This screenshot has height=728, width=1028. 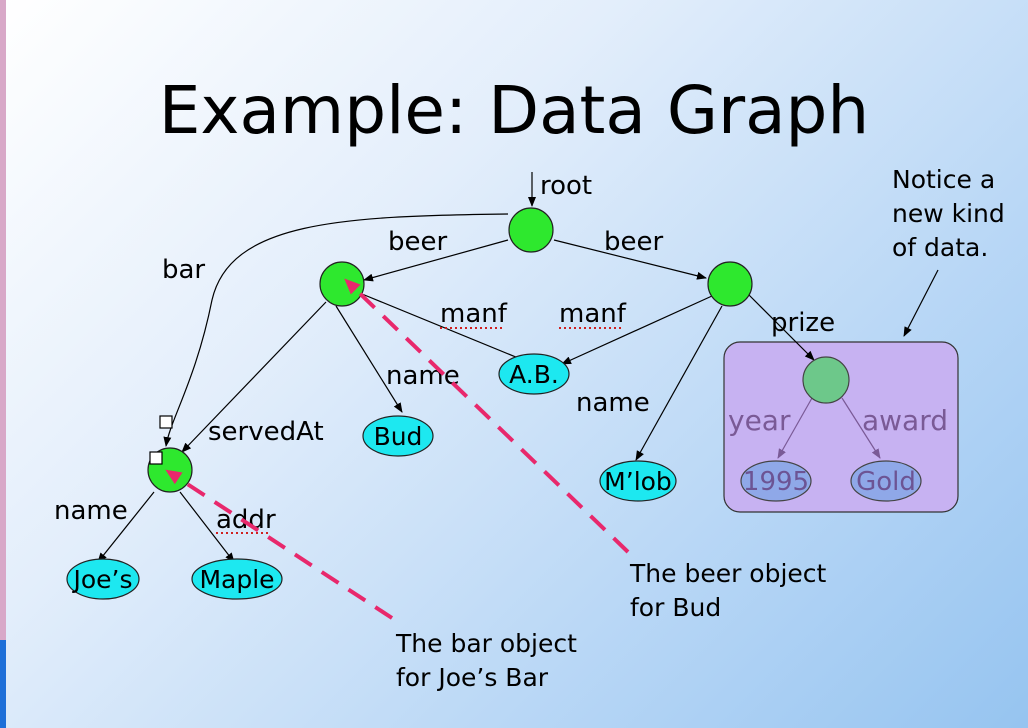 What do you see at coordinates (486, 643) in the screenshot?
I see `note-bar-object-line1: The bar object` at bounding box center [486, 643].